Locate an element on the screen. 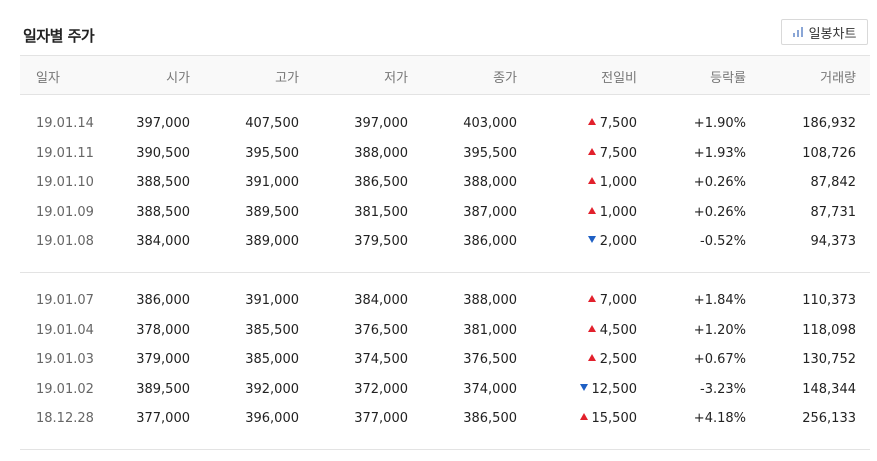 This screenshot has width=877, height=461. cell-rate: +1.93% is located at coordinates (719, 153).